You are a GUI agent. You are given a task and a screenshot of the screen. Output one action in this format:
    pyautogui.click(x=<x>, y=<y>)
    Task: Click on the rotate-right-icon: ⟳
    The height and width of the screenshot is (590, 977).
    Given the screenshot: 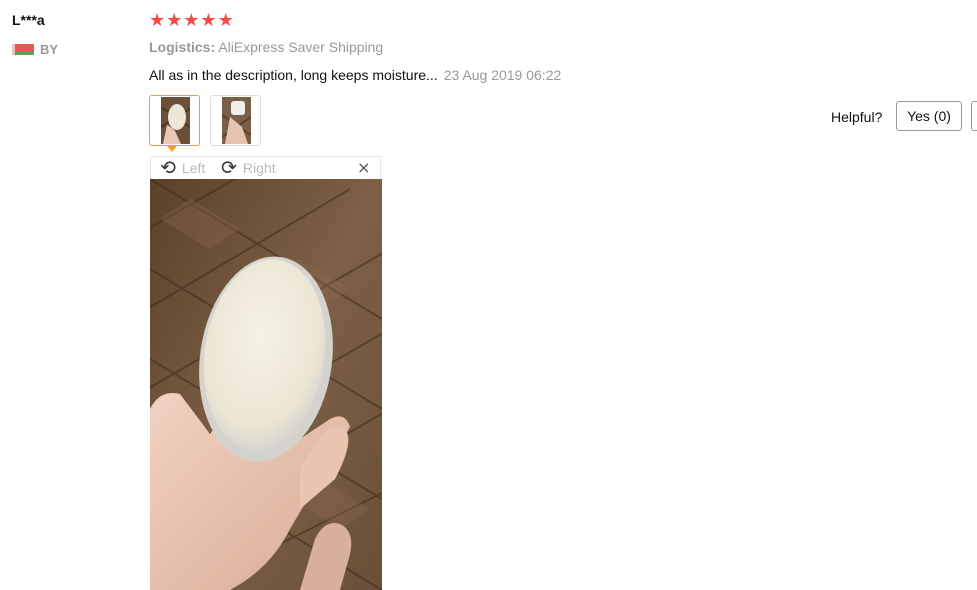 What is the action you would take?
    pyautogui.click(x=229, y=168)
    